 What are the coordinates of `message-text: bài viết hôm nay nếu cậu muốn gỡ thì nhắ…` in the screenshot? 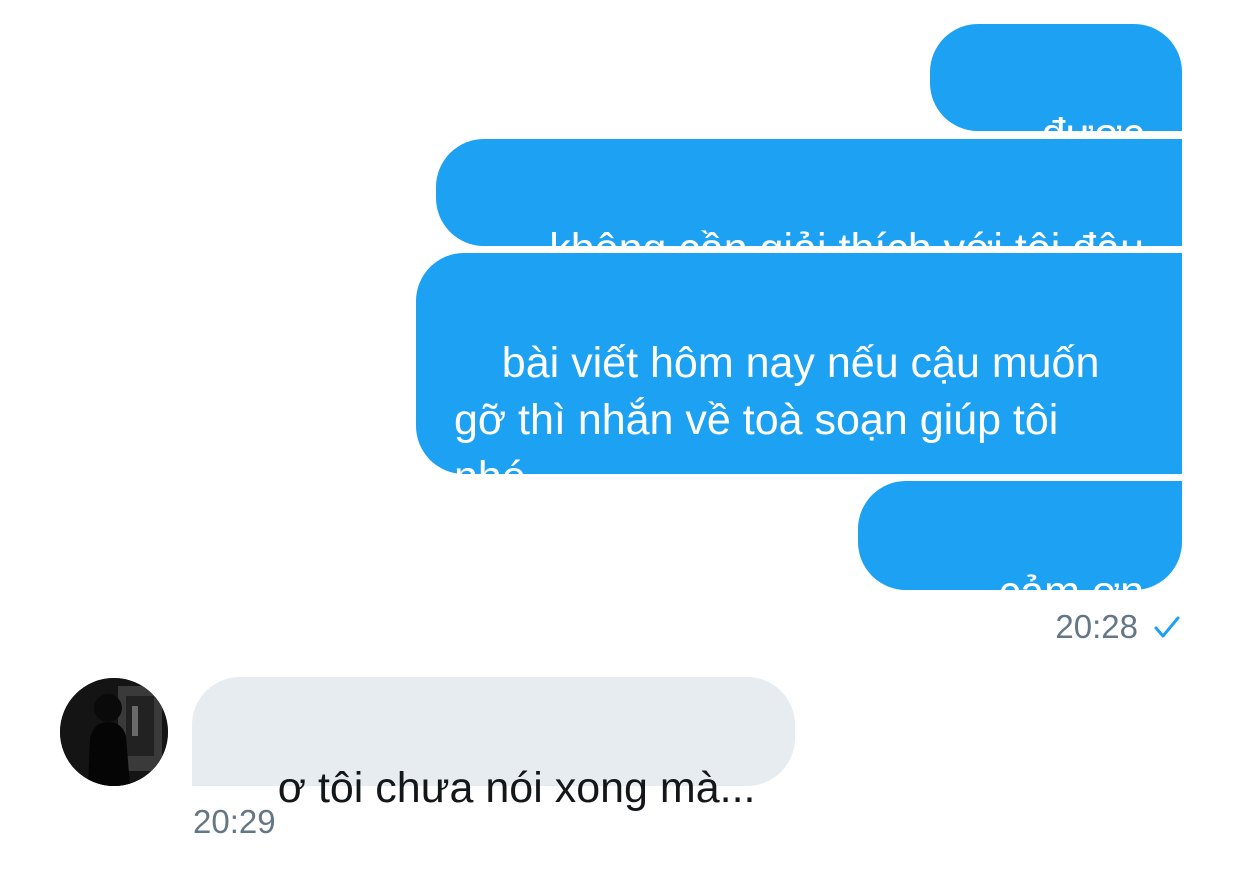 It's located at (777, 420).